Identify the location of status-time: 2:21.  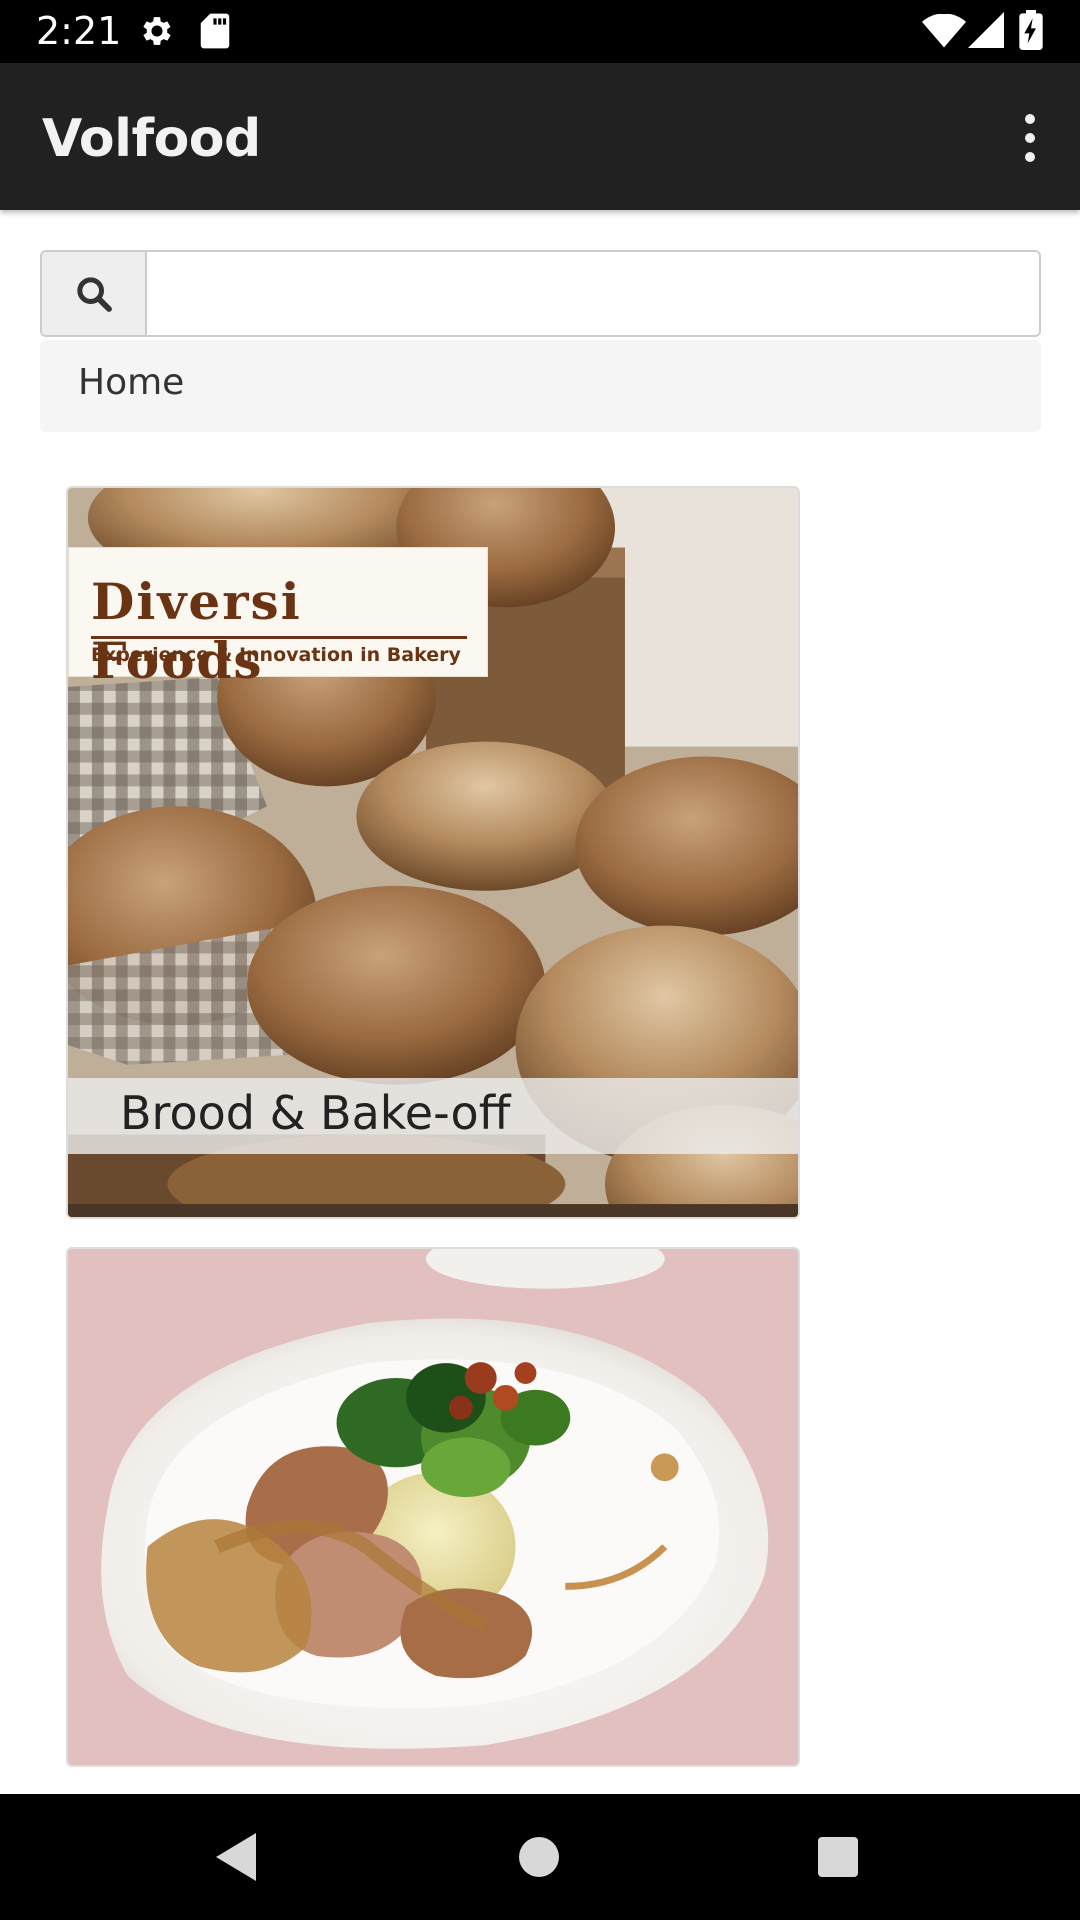
(79, 31).